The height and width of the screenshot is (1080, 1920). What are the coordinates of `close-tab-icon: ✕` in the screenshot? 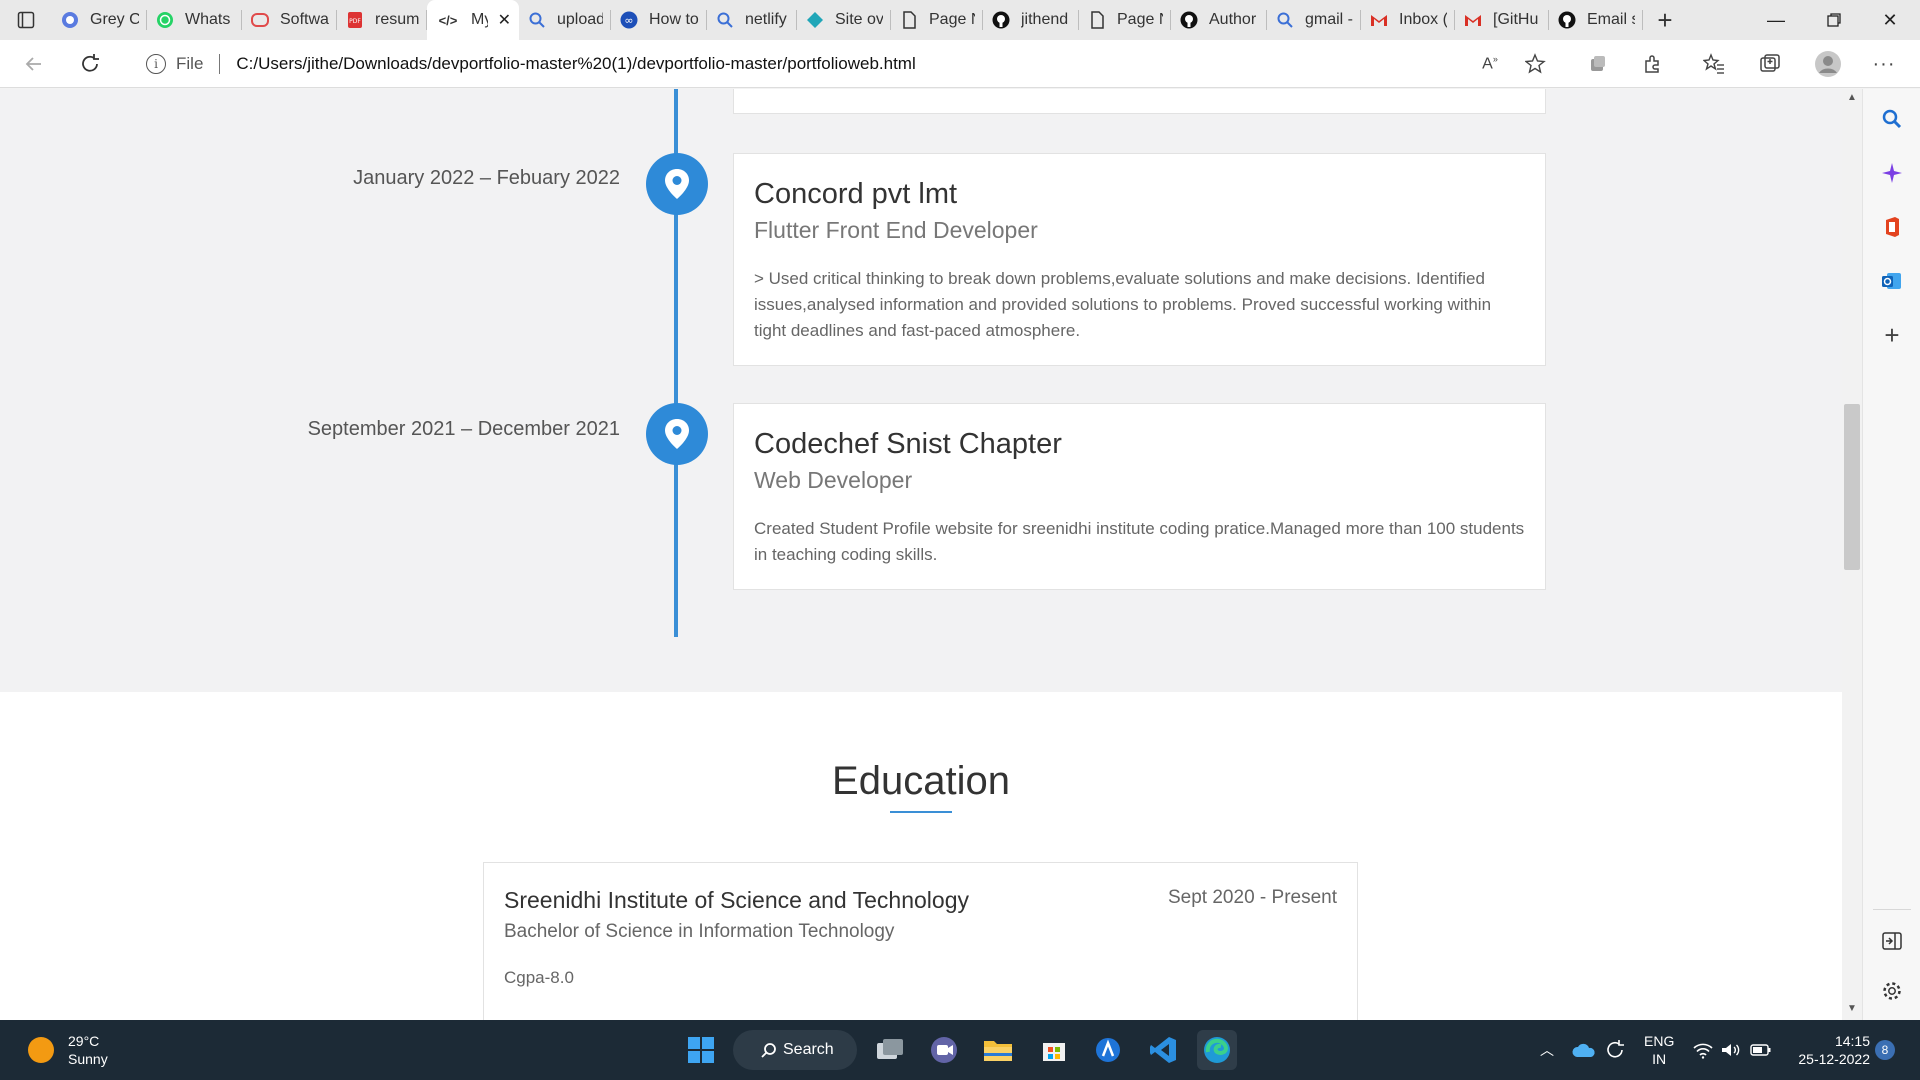 It's located at (504, 20).